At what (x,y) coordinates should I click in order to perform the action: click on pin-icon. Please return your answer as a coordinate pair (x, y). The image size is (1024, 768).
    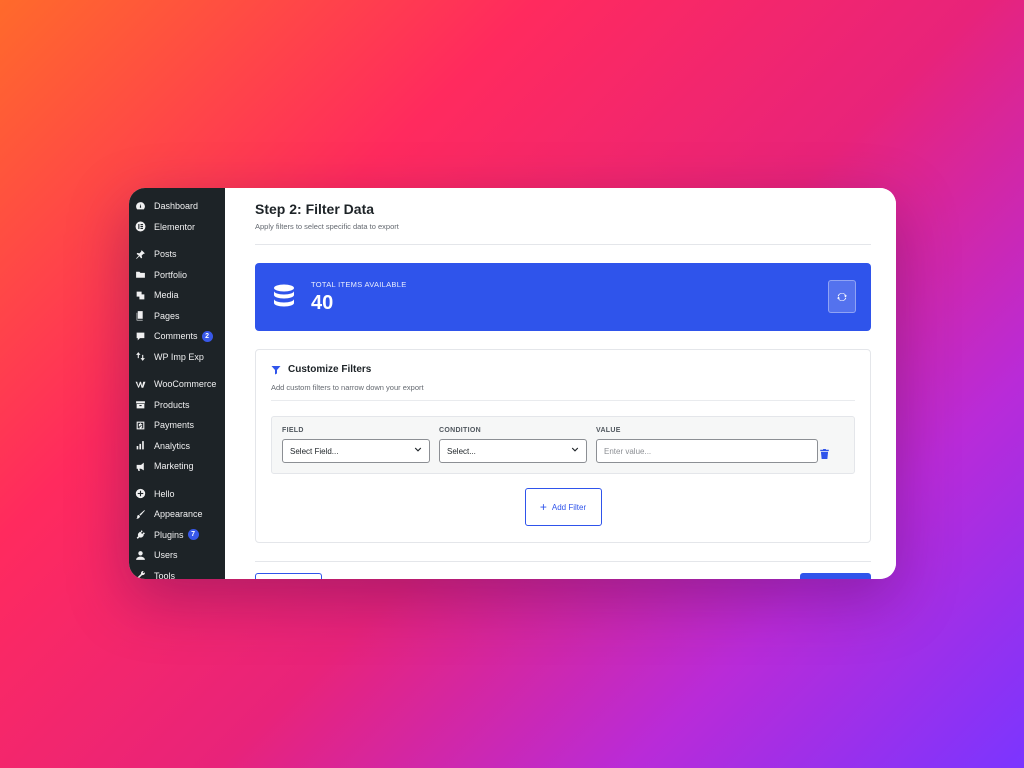
    Looking at the image, I should click on (140, 254).